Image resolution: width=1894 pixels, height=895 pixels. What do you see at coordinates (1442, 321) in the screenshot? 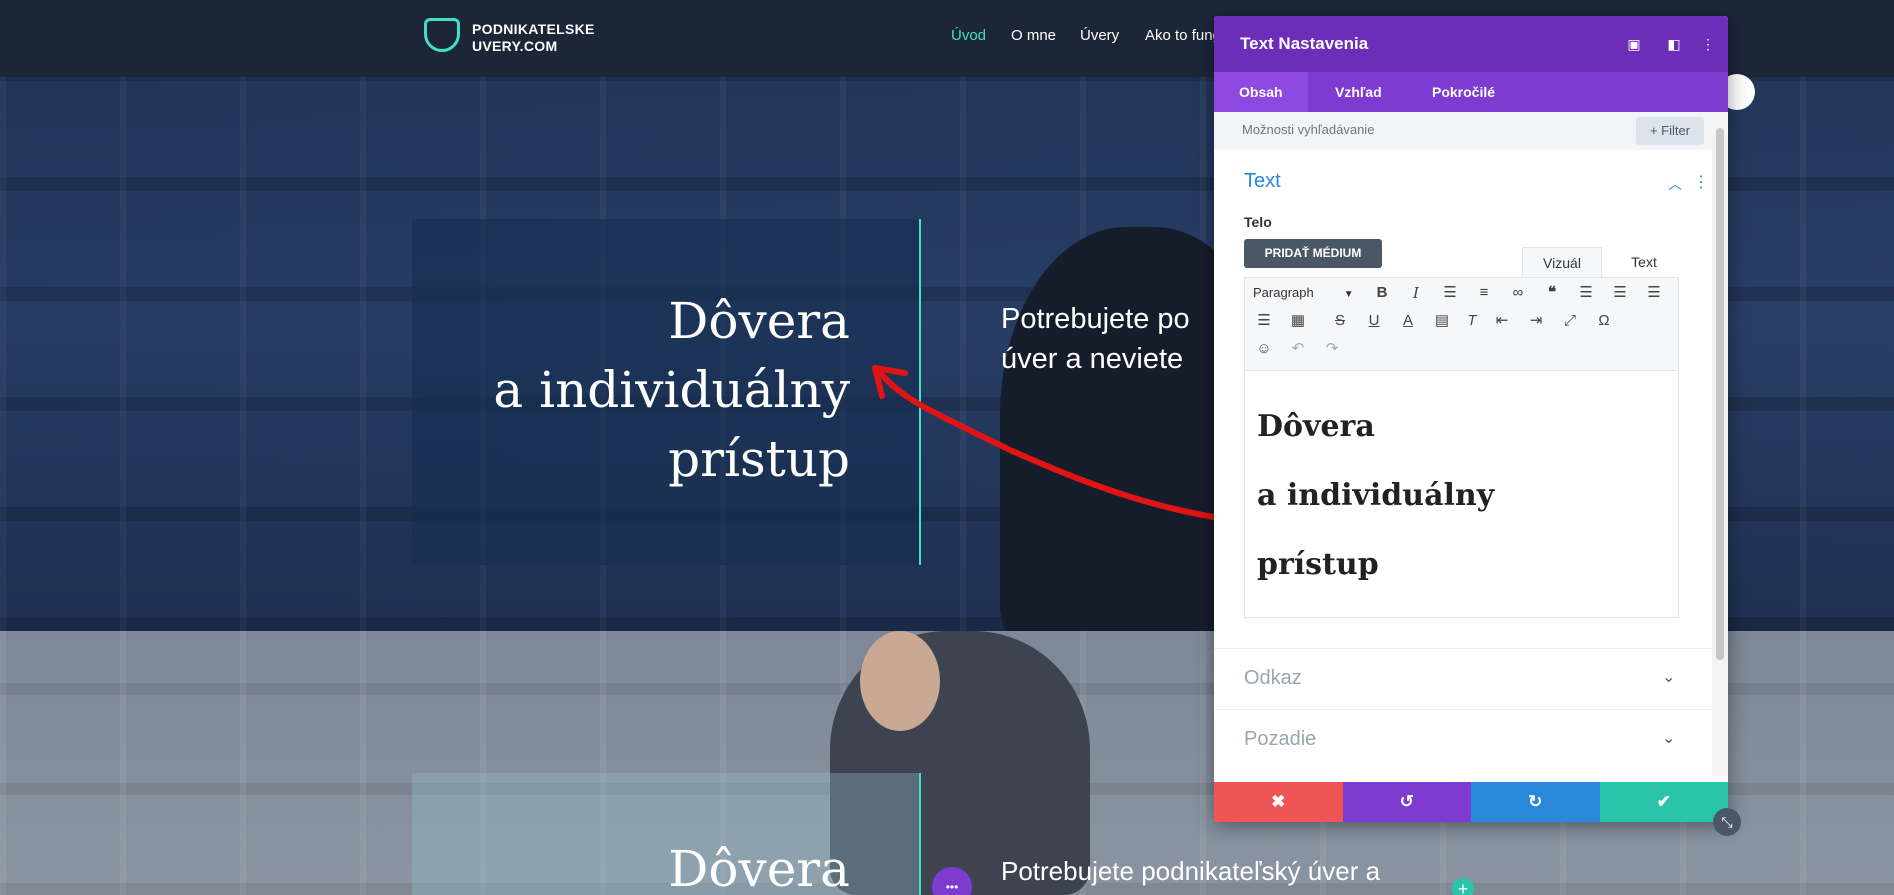
I see `paste-icon: ▤` at bounding box center [1442, 321].